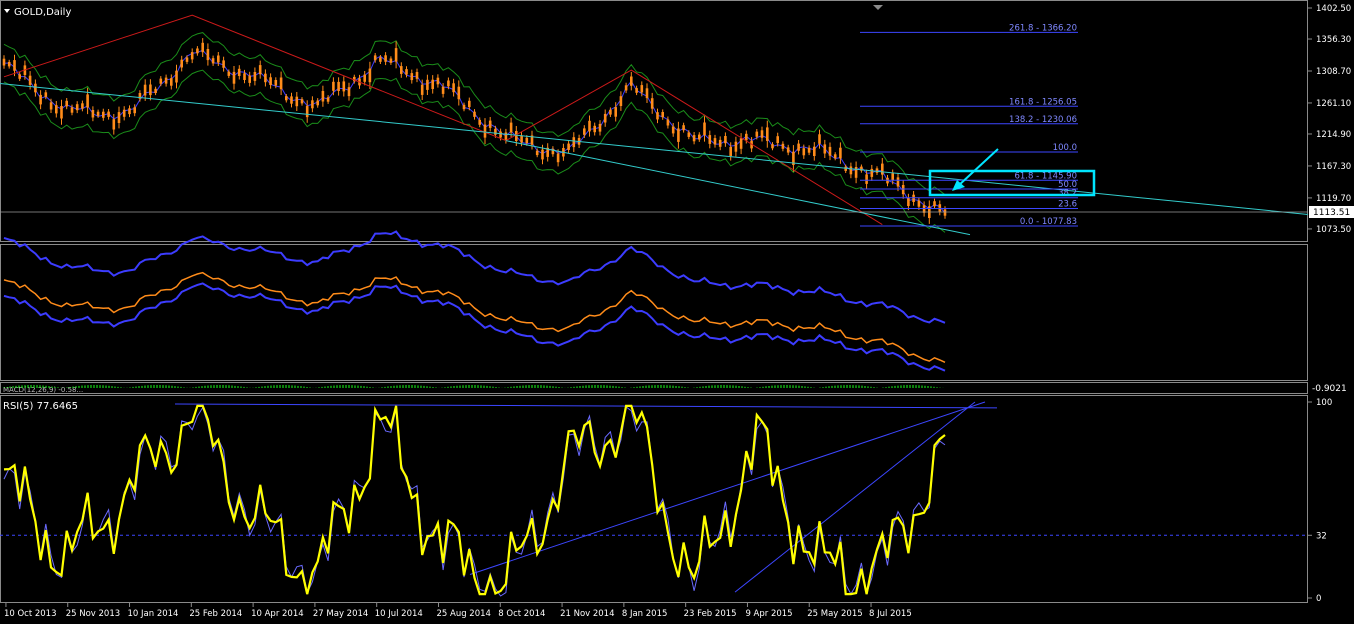  I want to click on fib-level-label: 100.0, so click(1065, 148).